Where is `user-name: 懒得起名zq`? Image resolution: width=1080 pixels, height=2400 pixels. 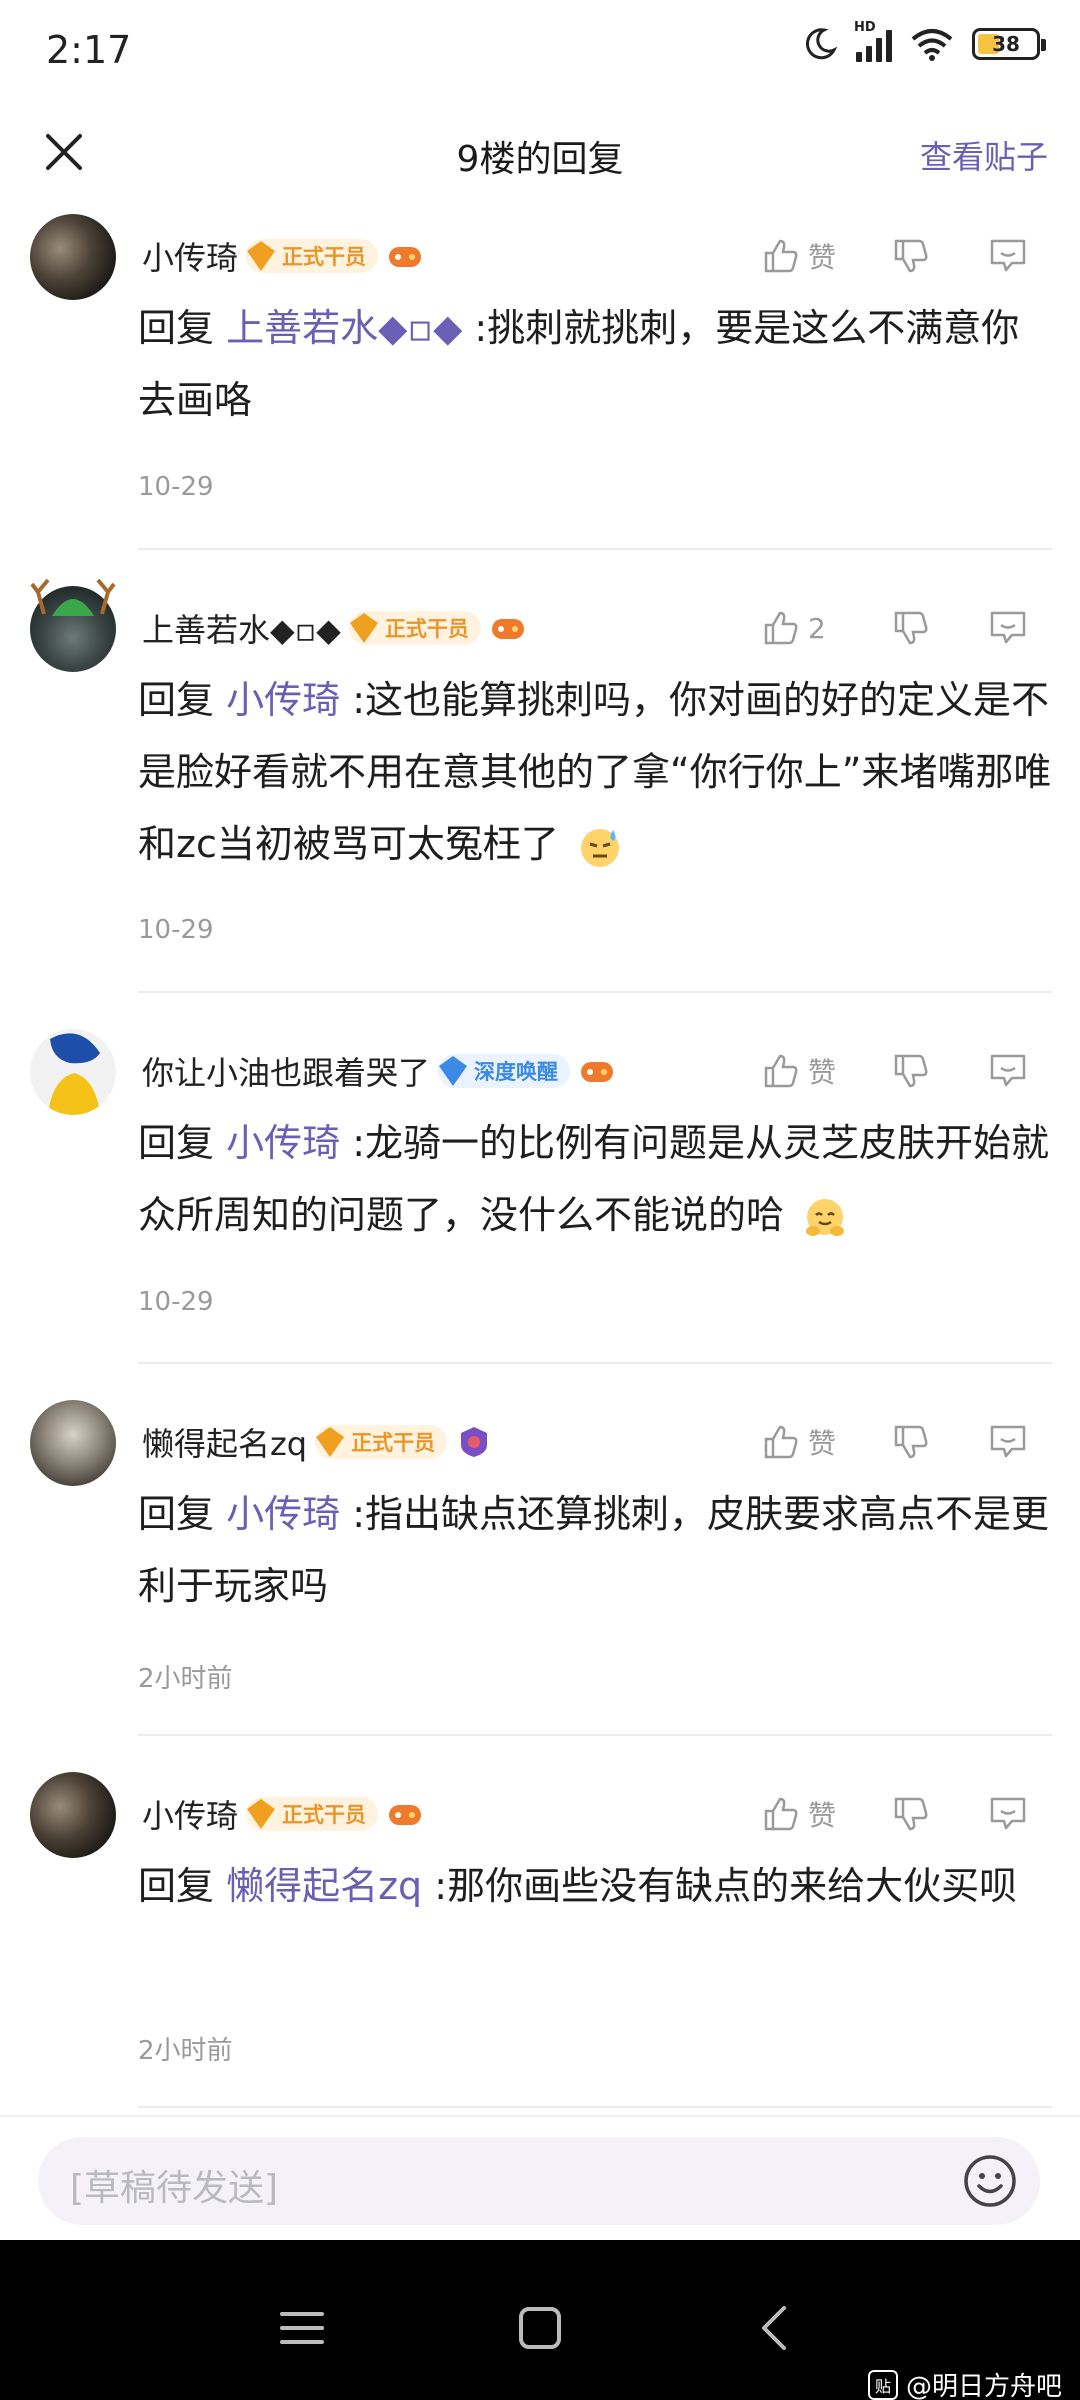
user-name: 懒得起名zq is located at coordinates (224, 1442).